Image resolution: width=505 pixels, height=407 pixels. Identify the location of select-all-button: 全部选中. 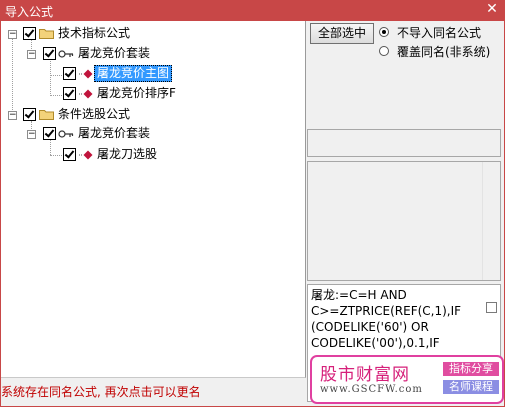
(342, 33).